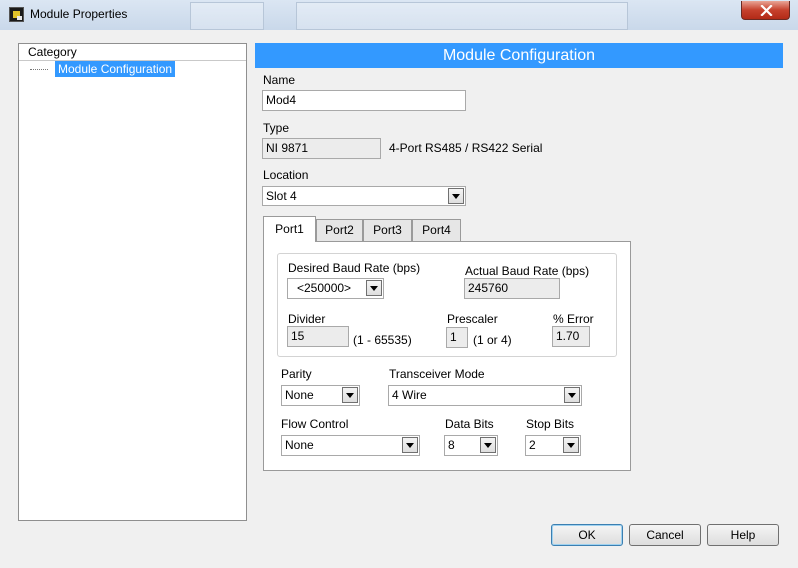 The width and height of the screenshot is (798, 568). I want to click on ok-button-label: OK, so click(587, 535).